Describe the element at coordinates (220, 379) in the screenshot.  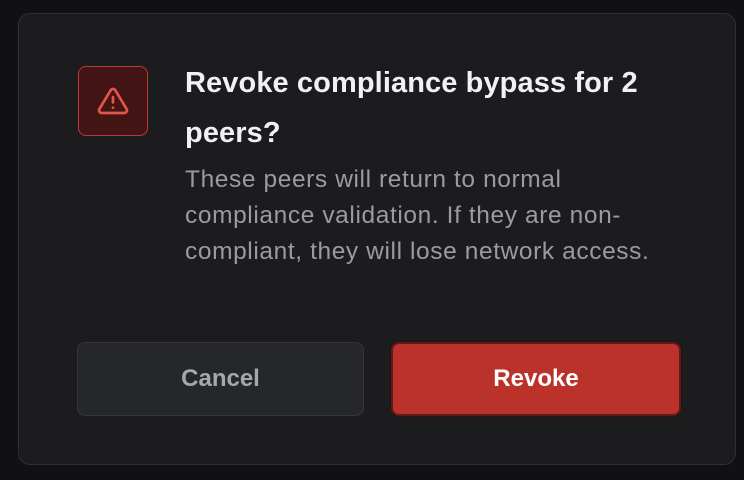
I see `cancel-button: Cancel` at that location.